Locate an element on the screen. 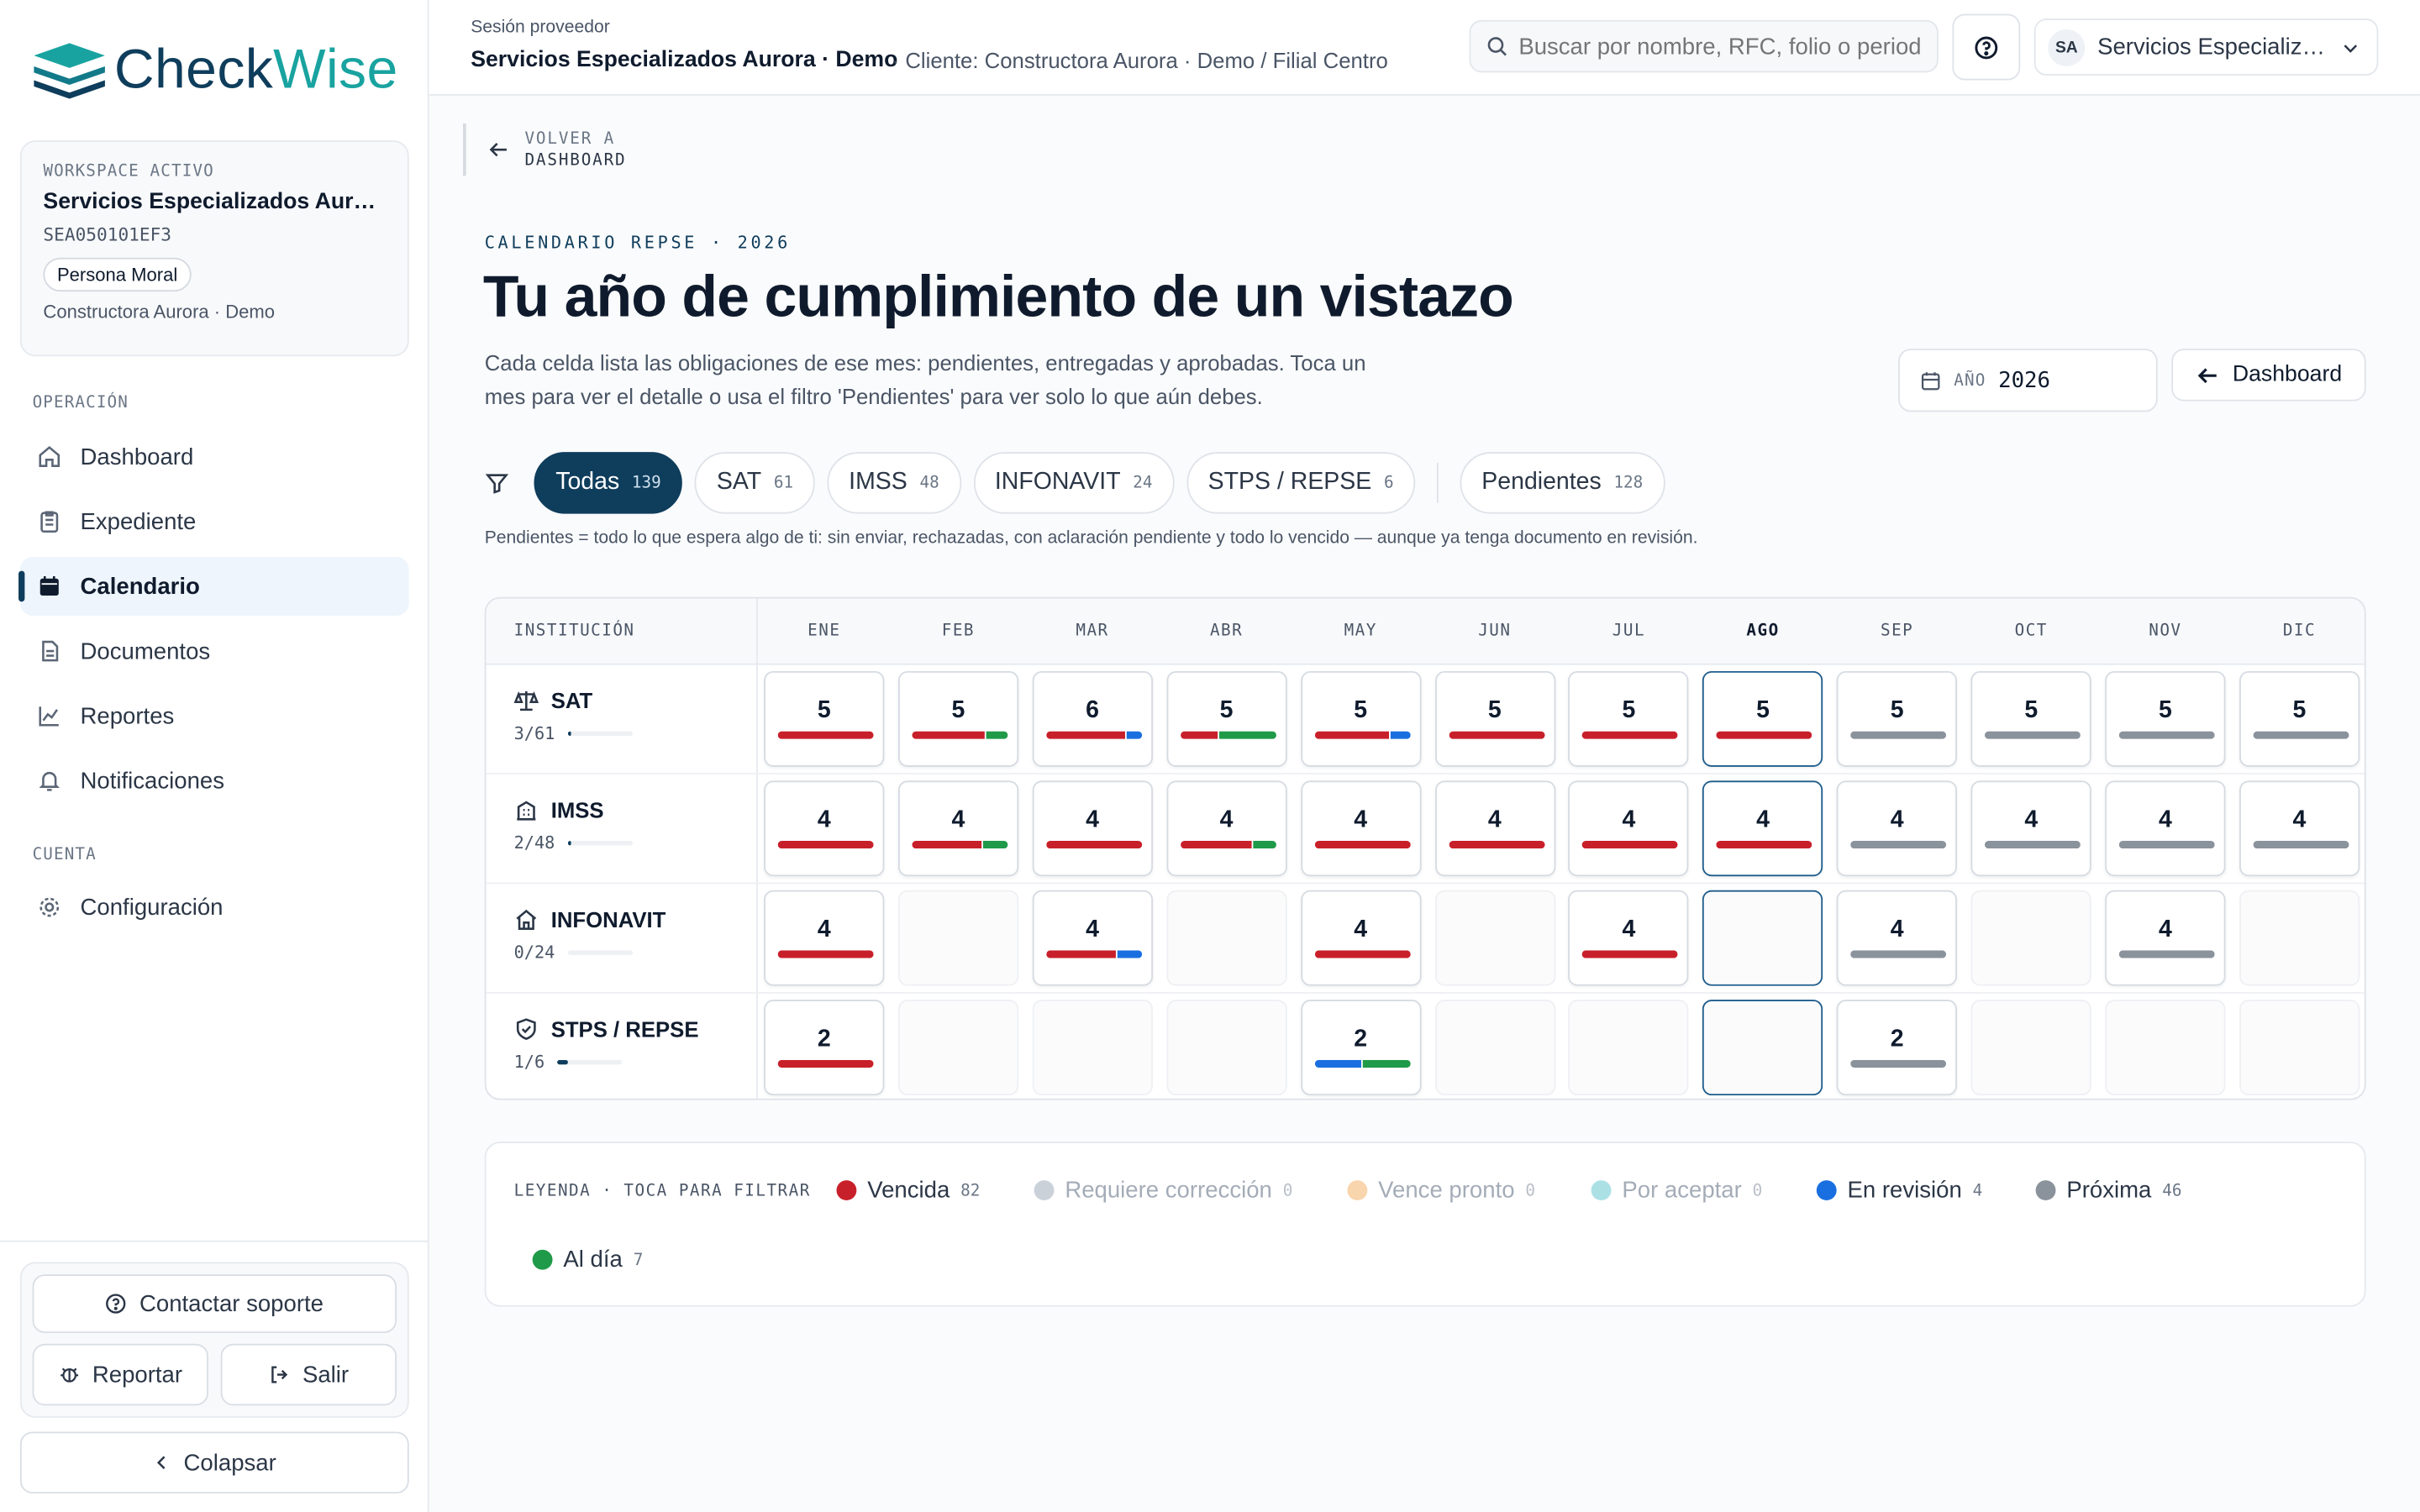  legend-item-al-dia: Al día 7 is located at coordinates (587, 1260).